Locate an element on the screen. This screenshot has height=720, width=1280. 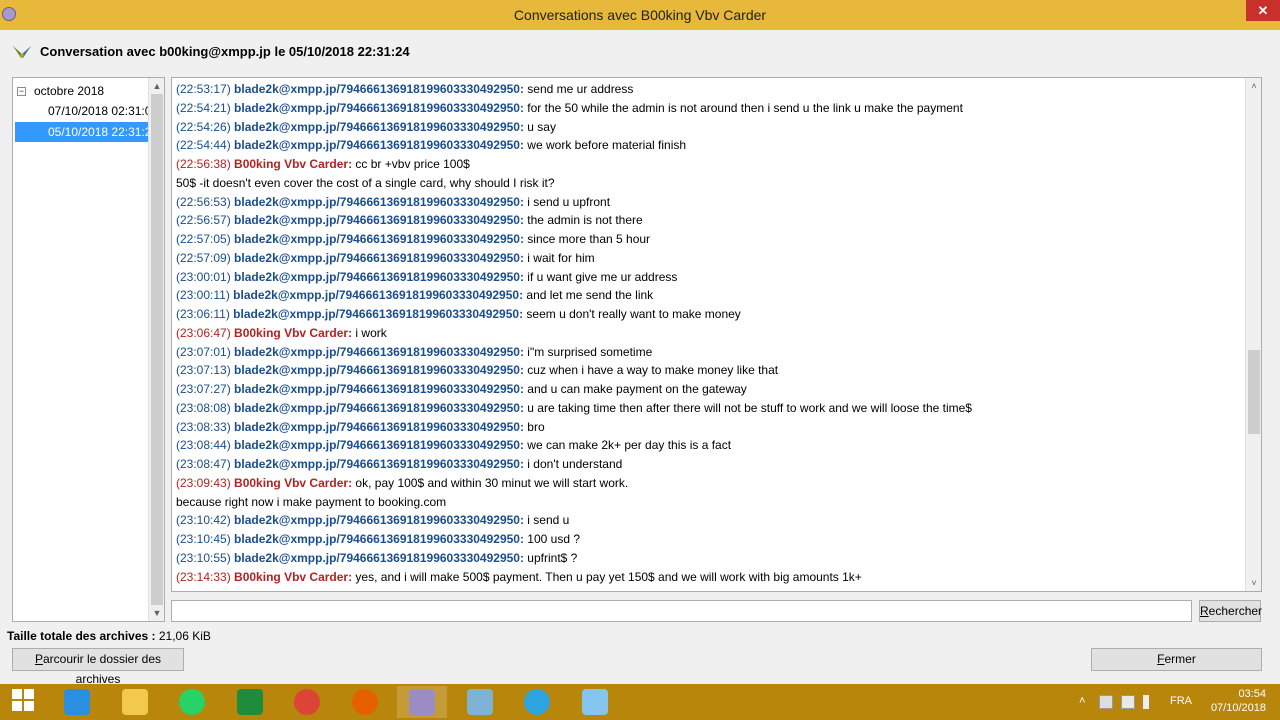
taskbar-file-explorer-button is located at coordinates (135, 702).